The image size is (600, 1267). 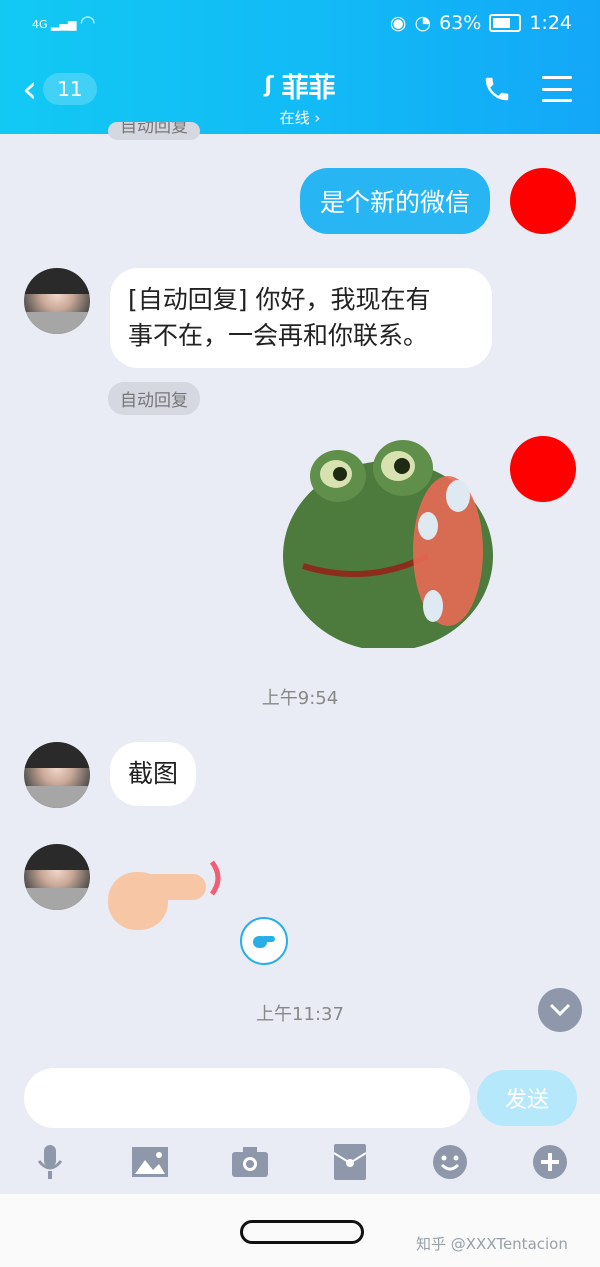 I want to click on pointing-finger-sticker, so click(x=165, y=899).